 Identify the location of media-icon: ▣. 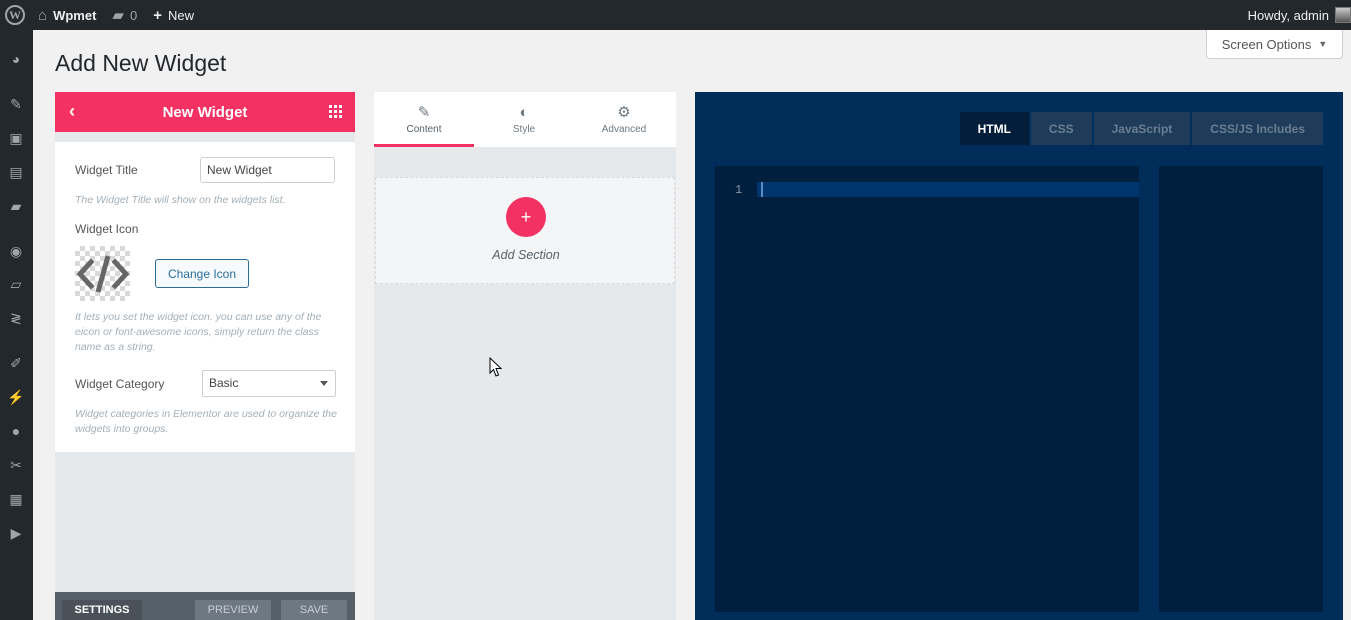
(16, 138).